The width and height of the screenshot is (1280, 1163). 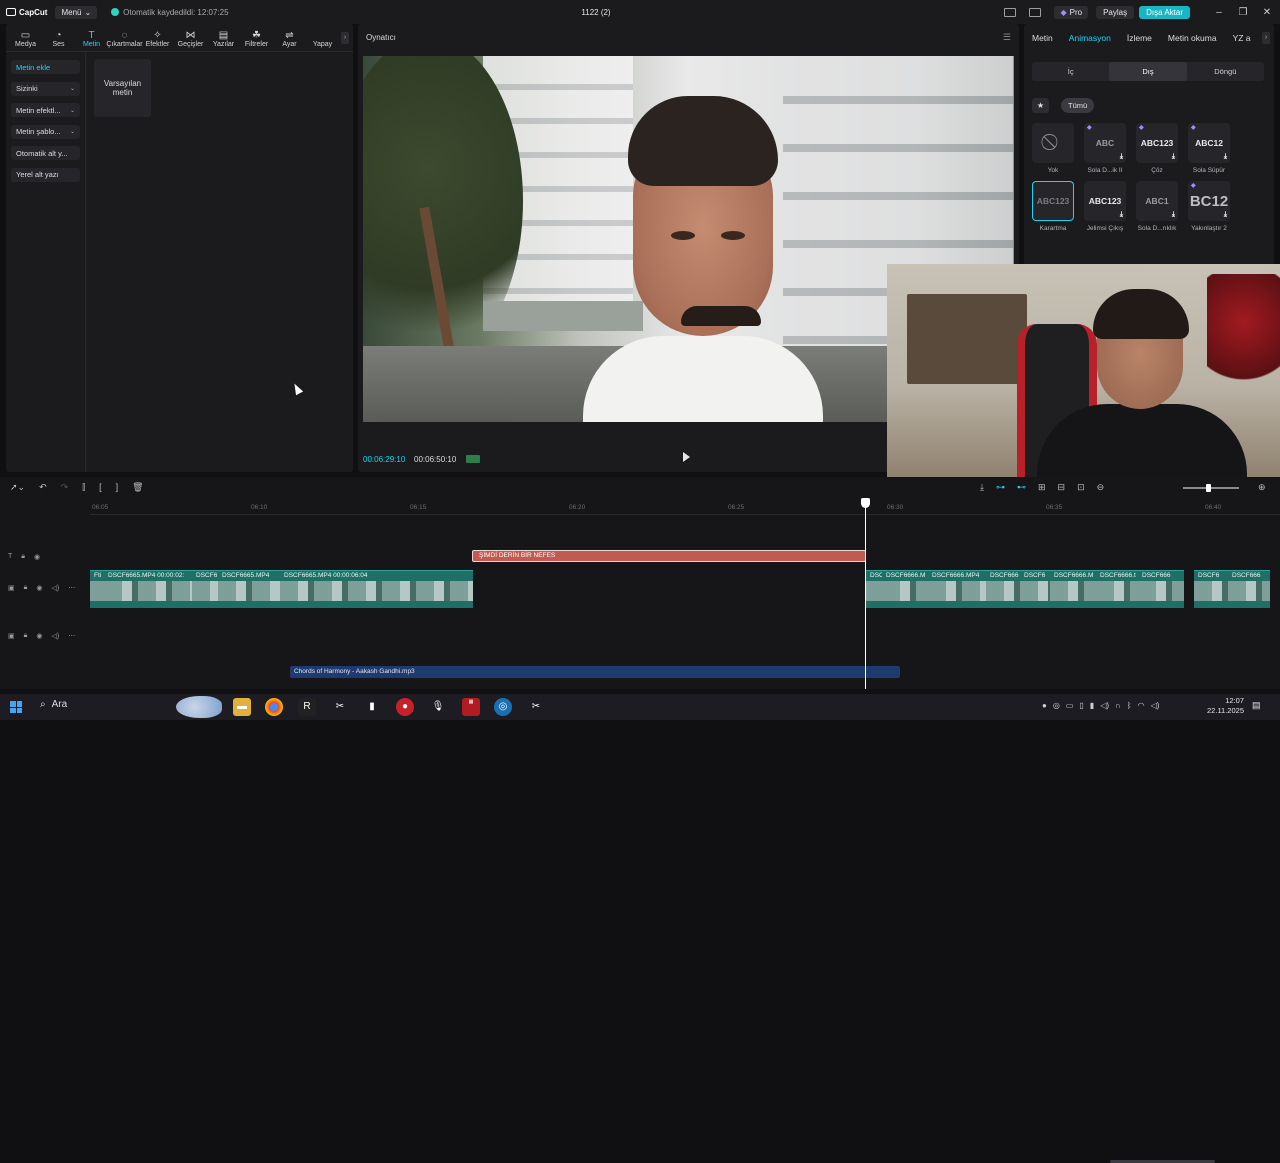 I want to click on tab-animasyon: Animasyon, so click(x=1090, y=38).